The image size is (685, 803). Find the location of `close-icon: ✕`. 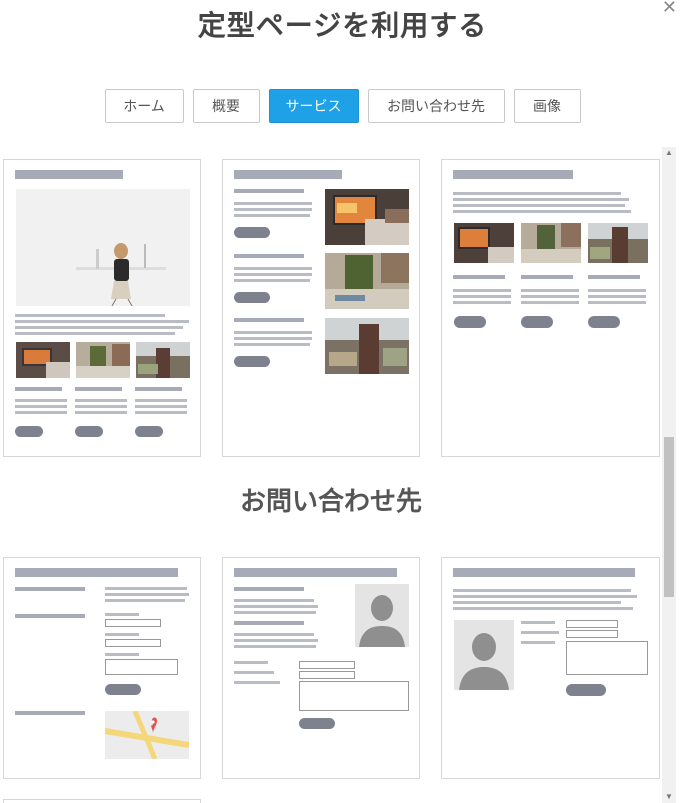

close-icon: ✕ is located at coordinates (669, 9).